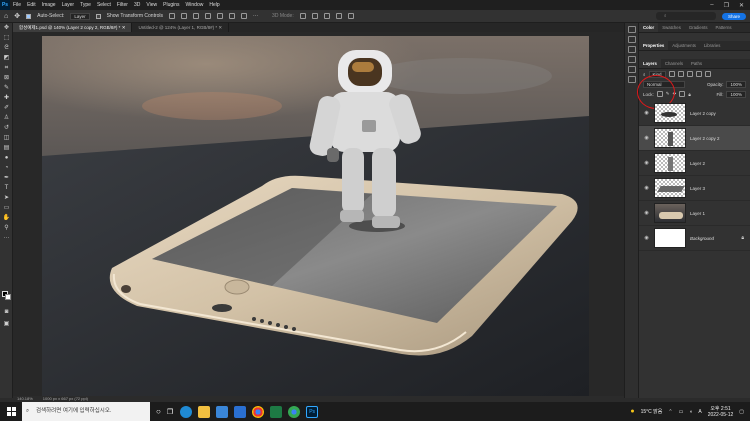 The height and width of the screenshot is (421, 750). What do you see at coordinates (220, 16) in the screenshot?
I see `align-middle-icon` at bounding box center [220, 16].